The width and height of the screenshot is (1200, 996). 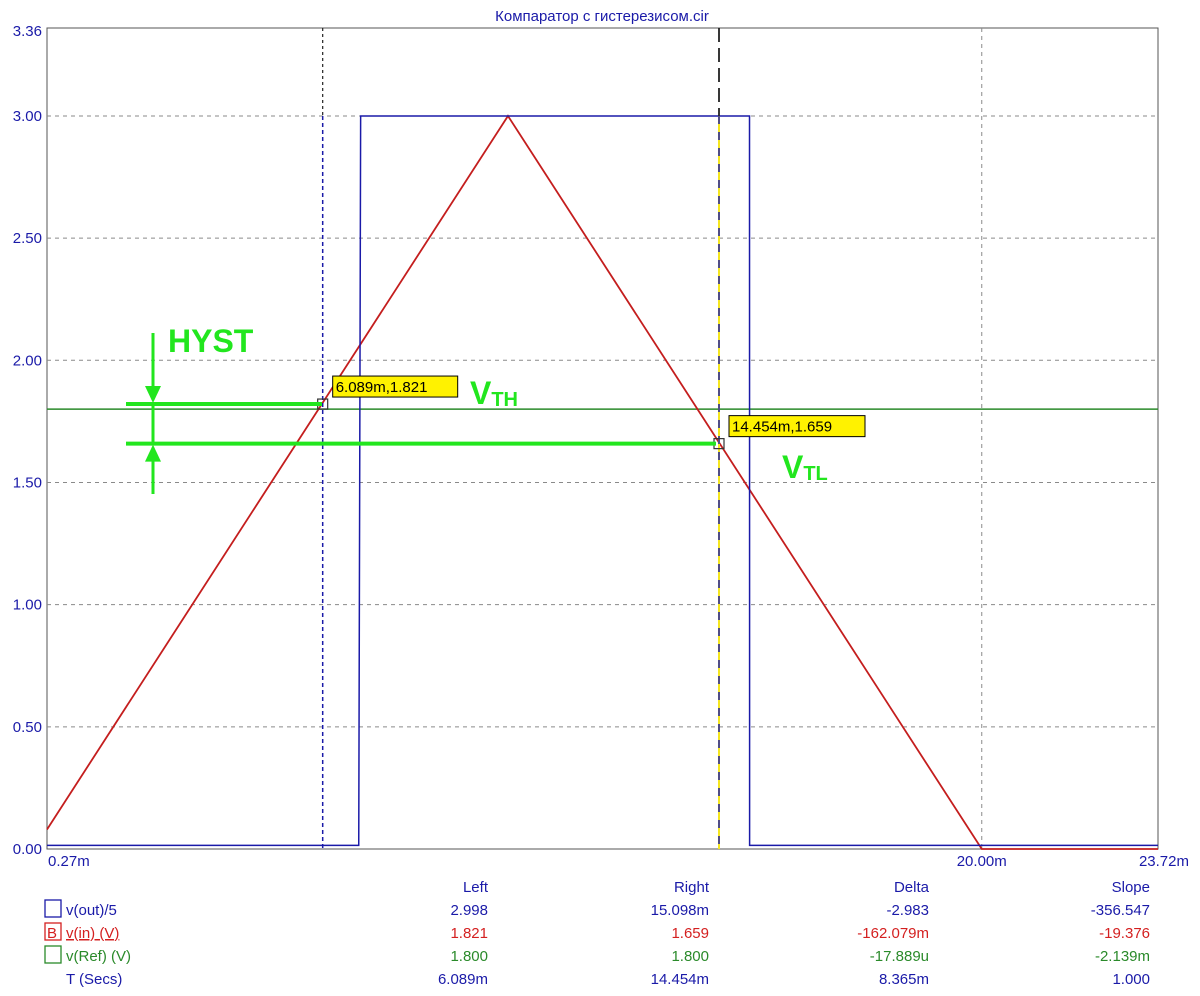 What do you see at coordinates (907, 910) in the screenshot?
I see `table-cell: -2.983` at bounding box center [907, 910].